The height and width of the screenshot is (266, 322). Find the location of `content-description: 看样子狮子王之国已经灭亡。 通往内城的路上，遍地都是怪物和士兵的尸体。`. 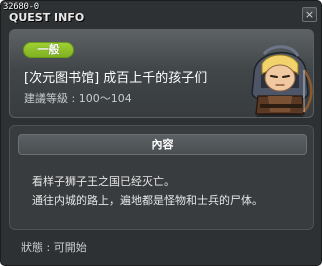

content-description: 看样子狮子王之国已经灭亡。 通往内城的路上，遍地都是怪物和士兵的尸体。 is located at coordinates (147, 191).